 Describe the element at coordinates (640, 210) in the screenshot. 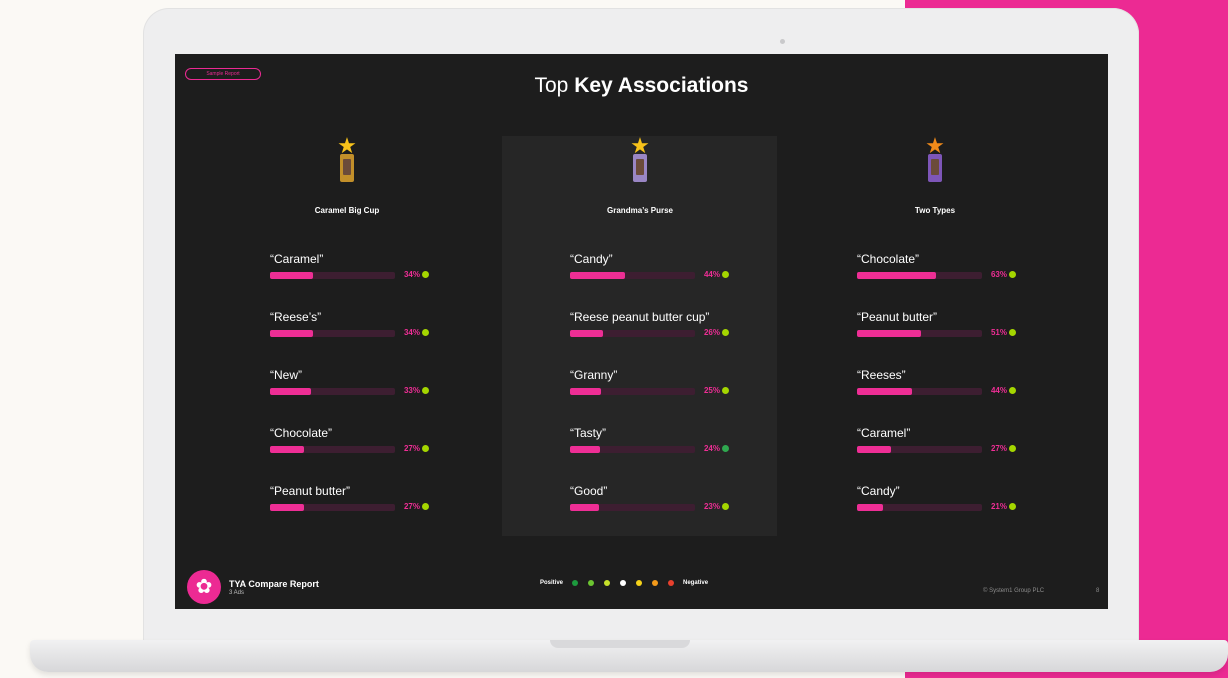

I see `ad-name: Grandma’s Purse` at that location.